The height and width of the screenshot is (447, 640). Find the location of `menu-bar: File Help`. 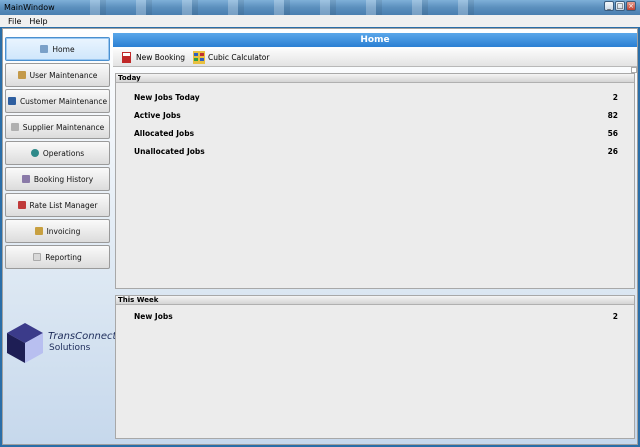

menu-bar: File Help is located at coordinates (320, 21).